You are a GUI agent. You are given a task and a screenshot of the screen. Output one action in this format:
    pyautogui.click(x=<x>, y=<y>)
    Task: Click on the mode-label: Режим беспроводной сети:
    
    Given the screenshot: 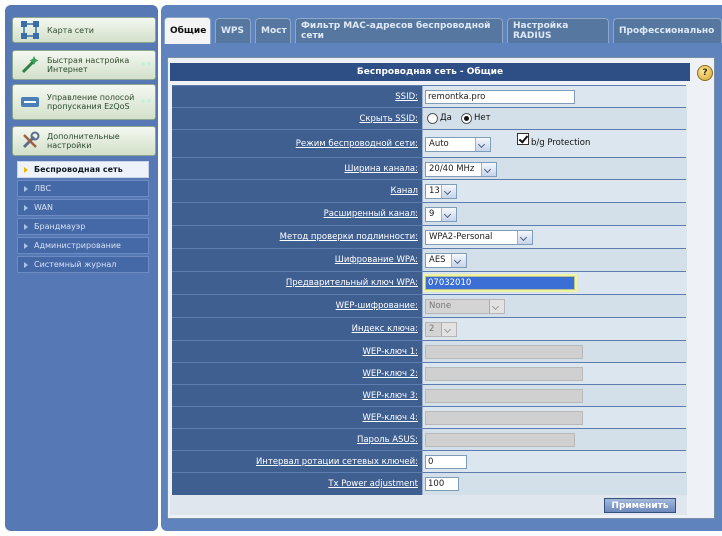 What is the action you would take?
    pyautogui.click(x=356, y=144)
    